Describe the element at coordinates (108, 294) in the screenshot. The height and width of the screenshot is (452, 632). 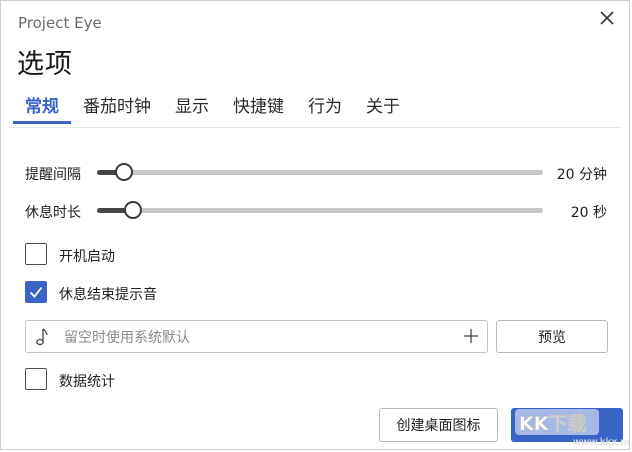
I see `rest-end-sound-label: 休息结束提示音` at that location.